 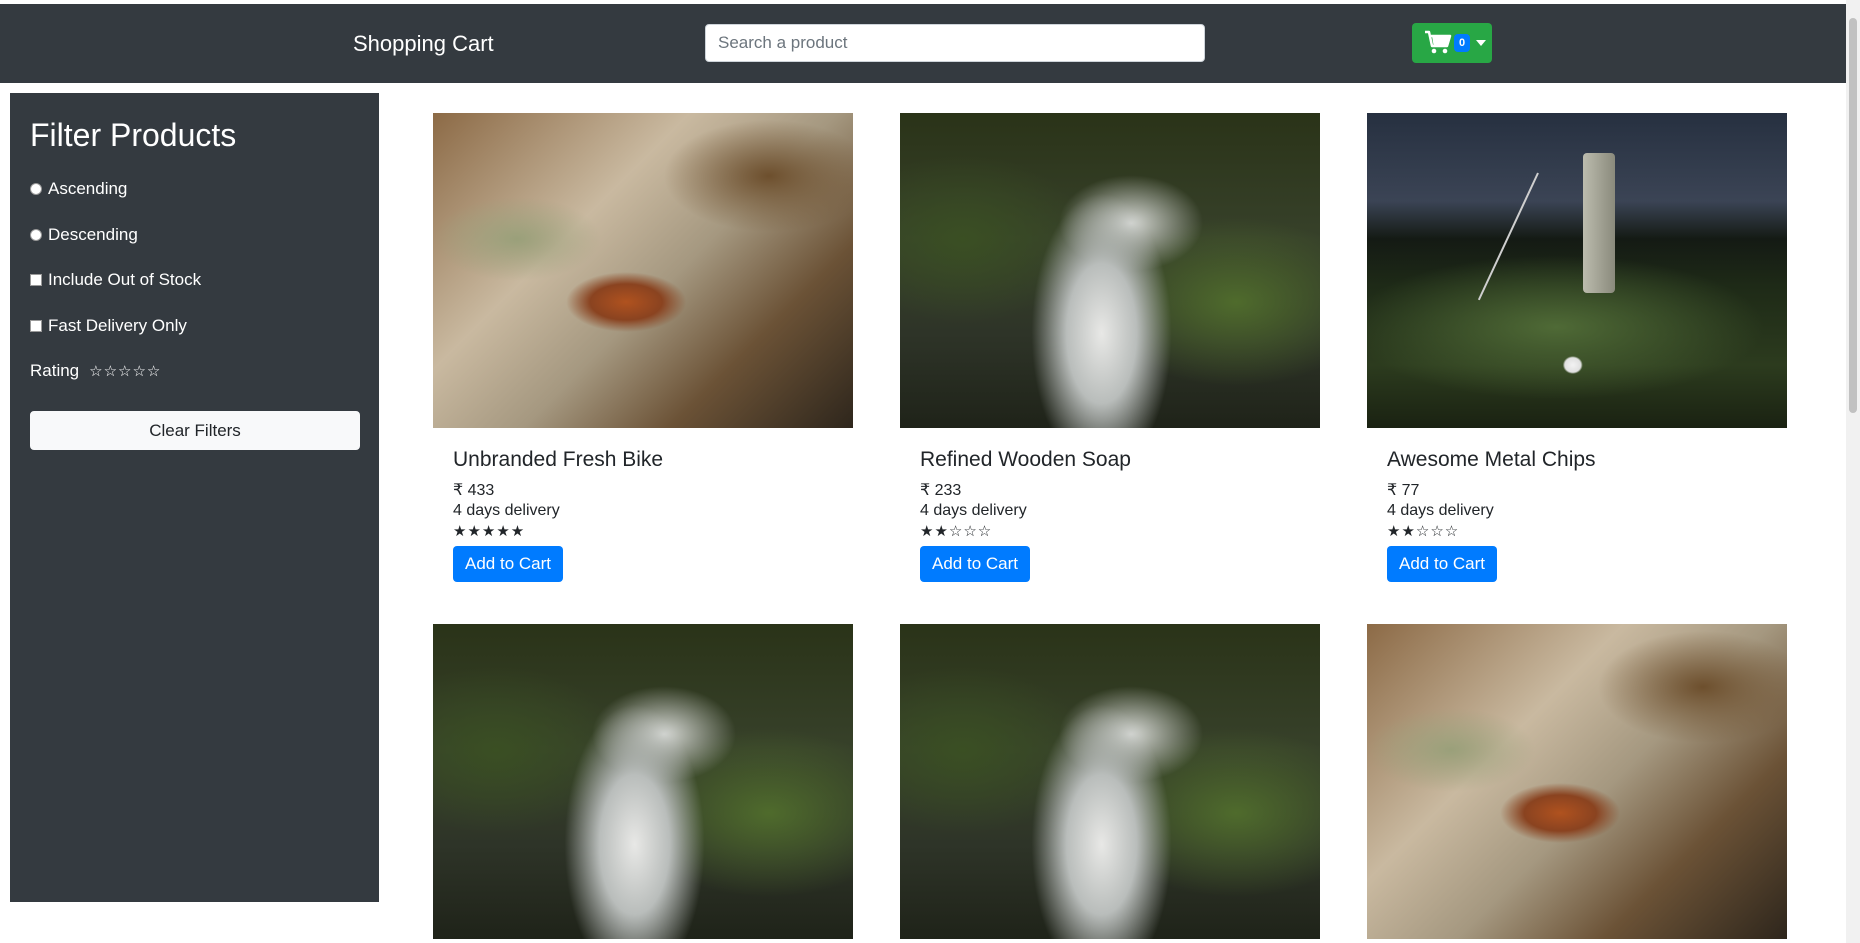 I want to click on scrollbar-thumb, so click(x=1853, y=215).